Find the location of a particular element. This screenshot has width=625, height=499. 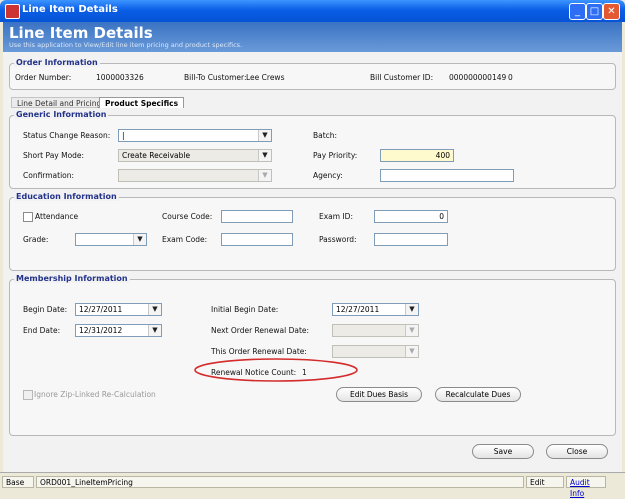

exam-code-value is located at coordinates (257, 235).